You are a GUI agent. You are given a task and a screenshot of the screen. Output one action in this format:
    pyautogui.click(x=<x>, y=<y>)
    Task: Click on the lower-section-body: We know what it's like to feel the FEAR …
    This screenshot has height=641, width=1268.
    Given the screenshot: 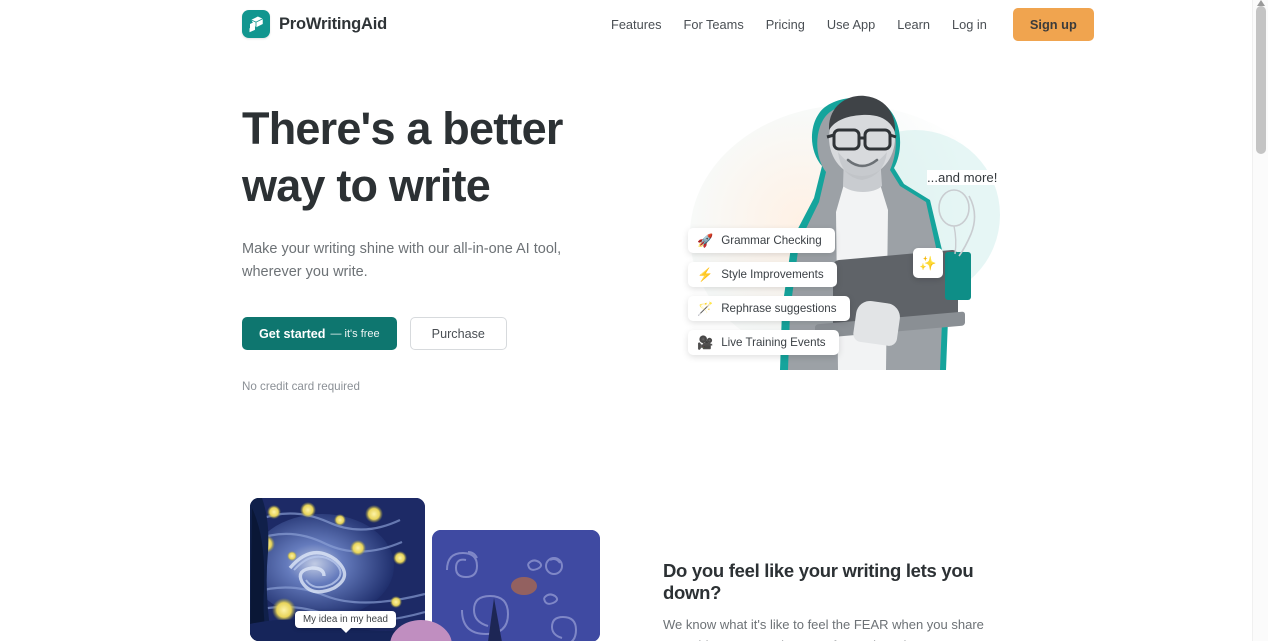 What is the action you would take?
    pyautogui.click(x=832, y=629)
    